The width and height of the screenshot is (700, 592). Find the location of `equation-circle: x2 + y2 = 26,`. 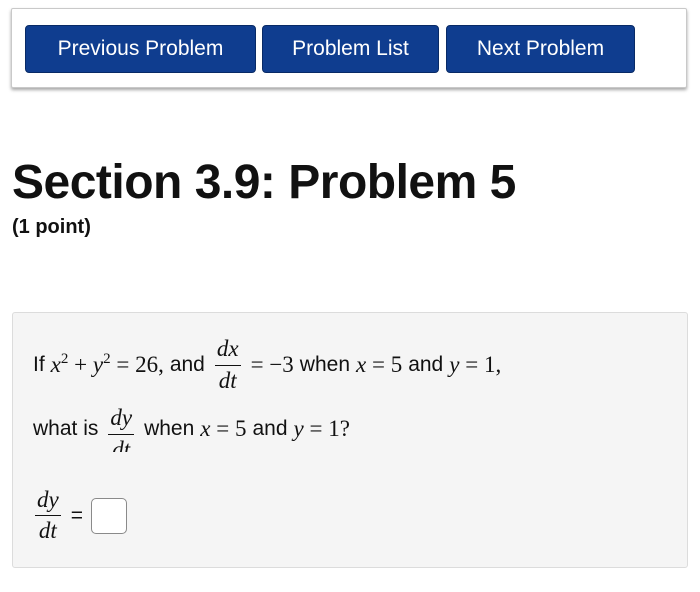

equation-circle: x2 + y2 = 26, is located at coordinates (107, 364).